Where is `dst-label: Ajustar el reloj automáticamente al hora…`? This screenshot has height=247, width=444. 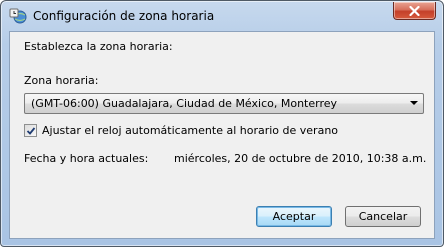 dst-label: Ajustar el reloj automáticamente al hora… is located at coordinates (190, 130).